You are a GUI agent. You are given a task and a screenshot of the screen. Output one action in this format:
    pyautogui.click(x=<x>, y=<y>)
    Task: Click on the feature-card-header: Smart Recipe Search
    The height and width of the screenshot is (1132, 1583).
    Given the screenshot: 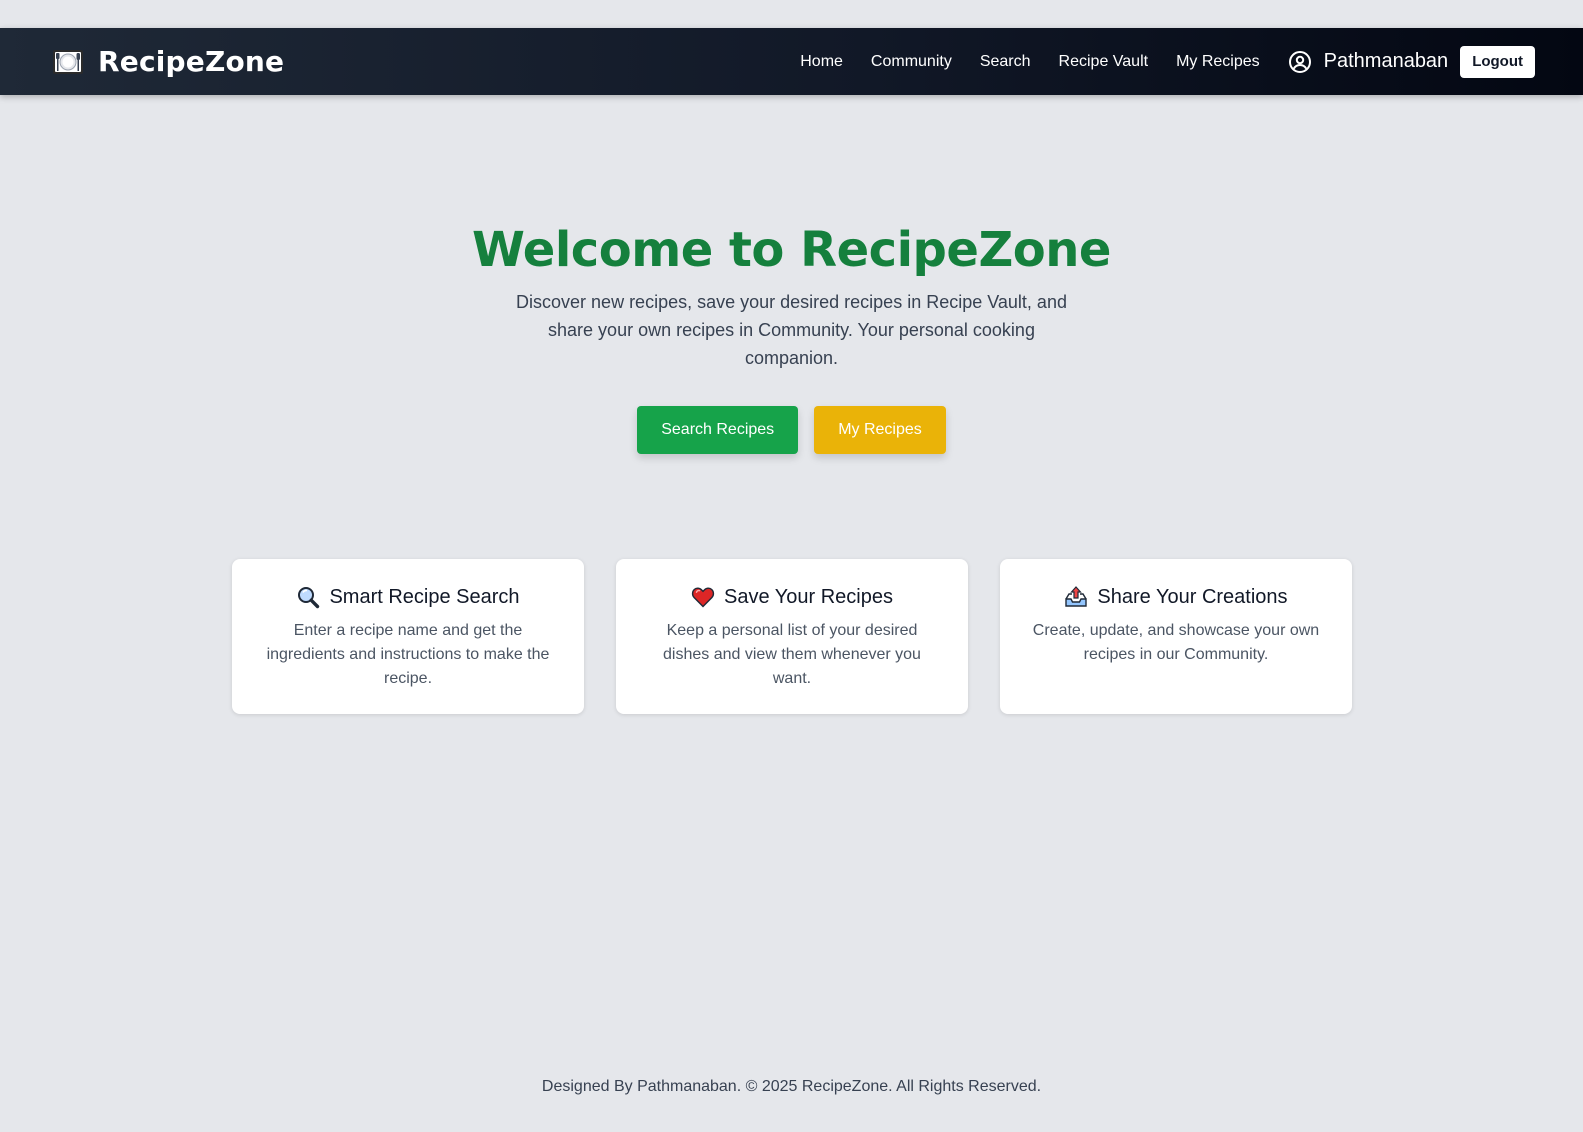 What is the action you would take?
    pyautogui.click(x=408, y=597)
    